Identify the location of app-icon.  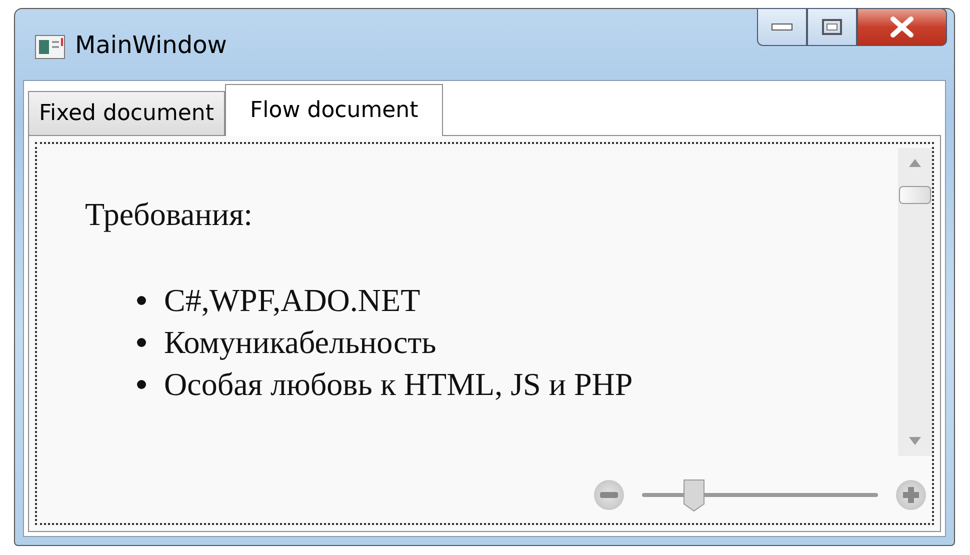
(50, 47).